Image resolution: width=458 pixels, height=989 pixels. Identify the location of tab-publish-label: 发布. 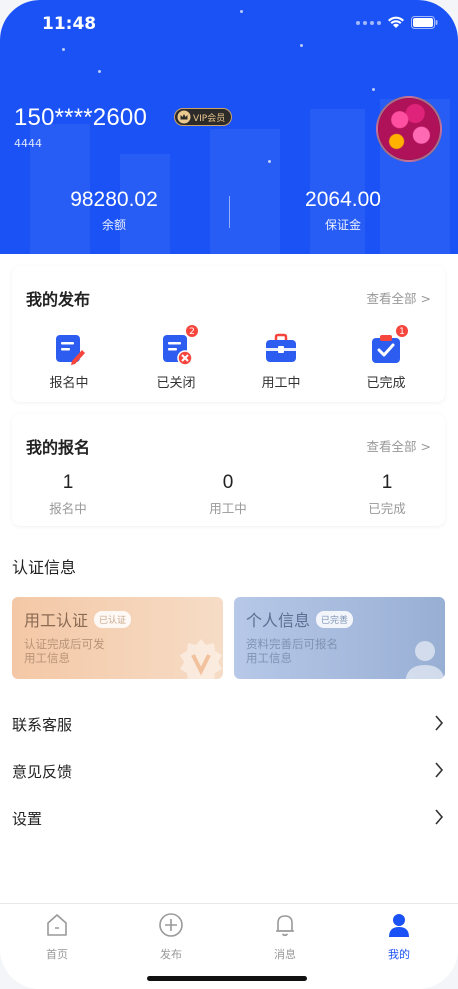
(171, 954).